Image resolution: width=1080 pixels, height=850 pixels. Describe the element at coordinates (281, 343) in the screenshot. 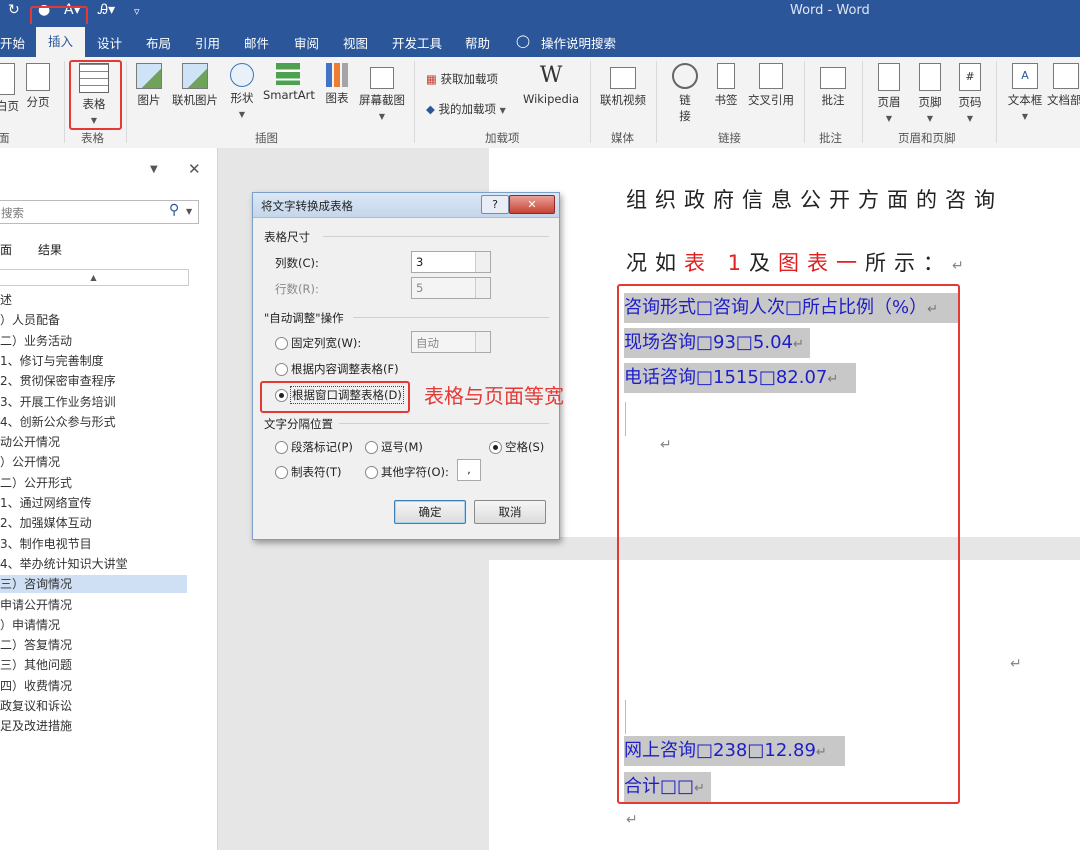

I see `fixed-width-radio` at that location.